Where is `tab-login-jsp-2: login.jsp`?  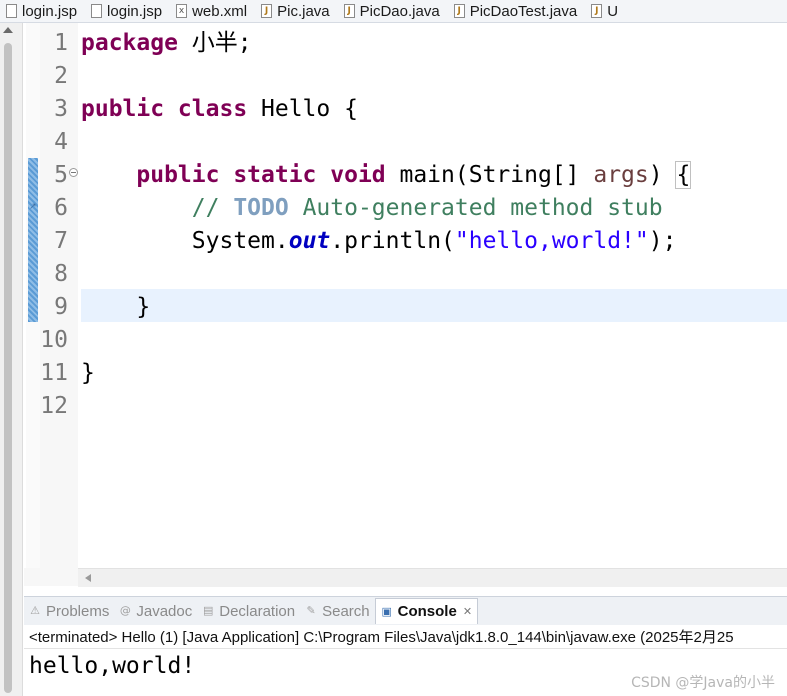 tab-login-jsp-2: login.jsp is located at coordinates (127, 11).